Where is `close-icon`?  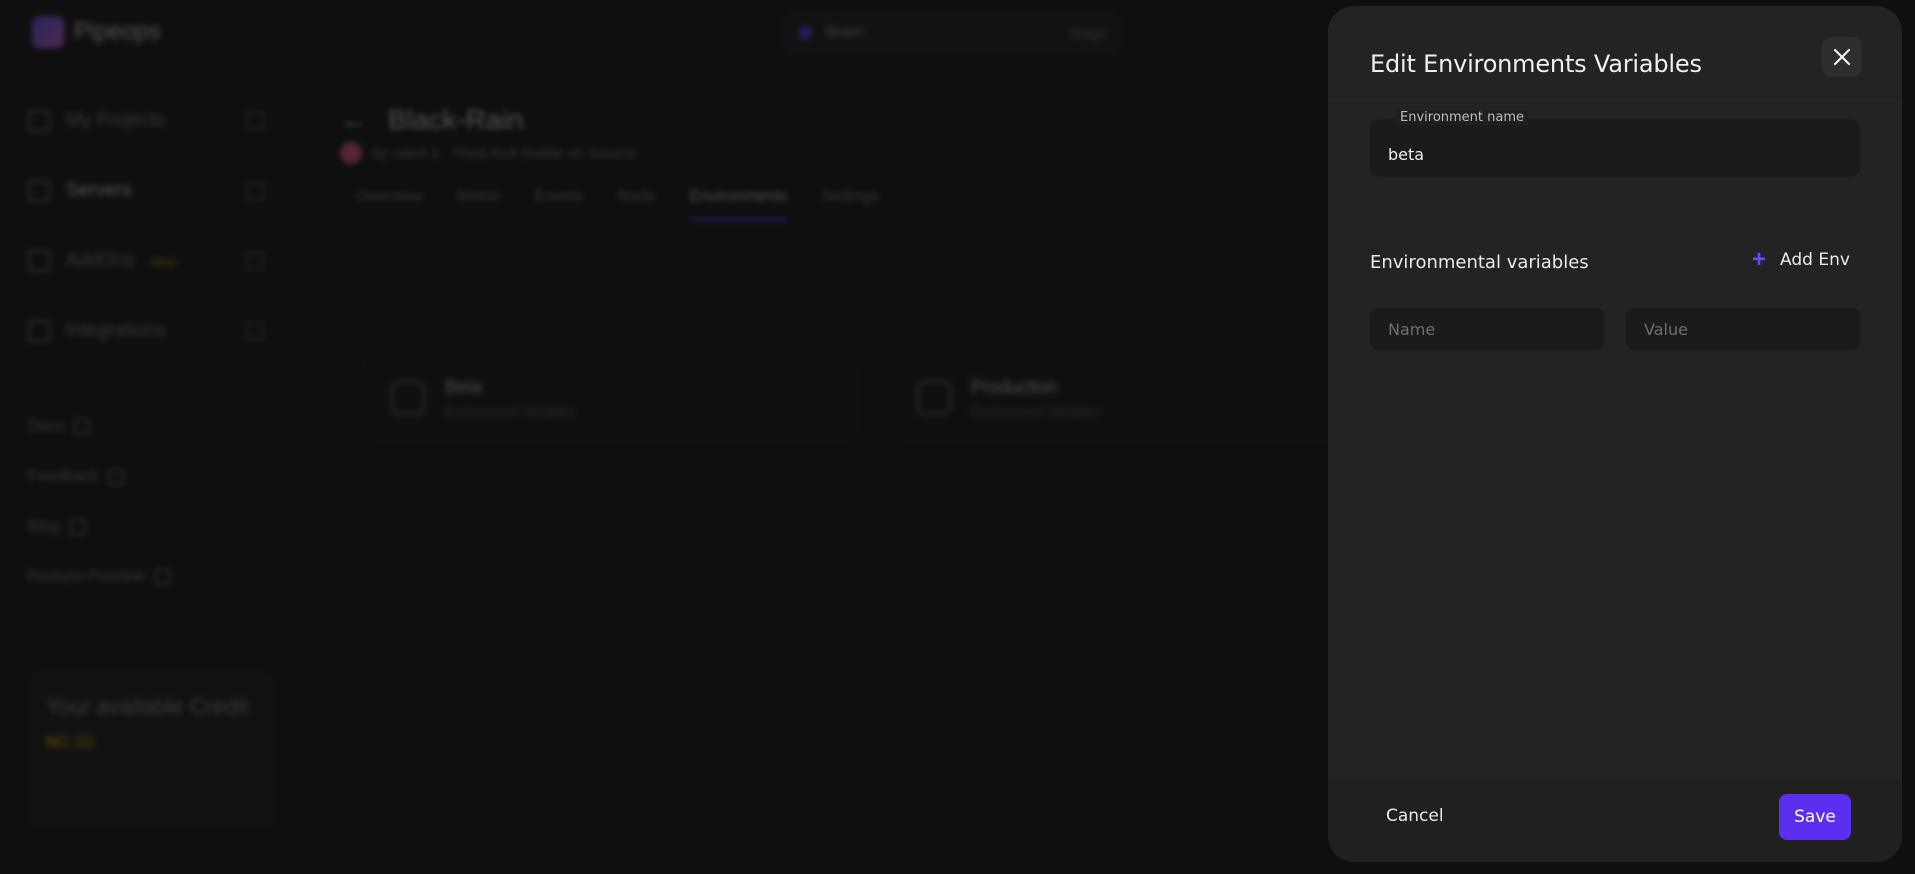 close-icon is located at coordinates (1842, 57).